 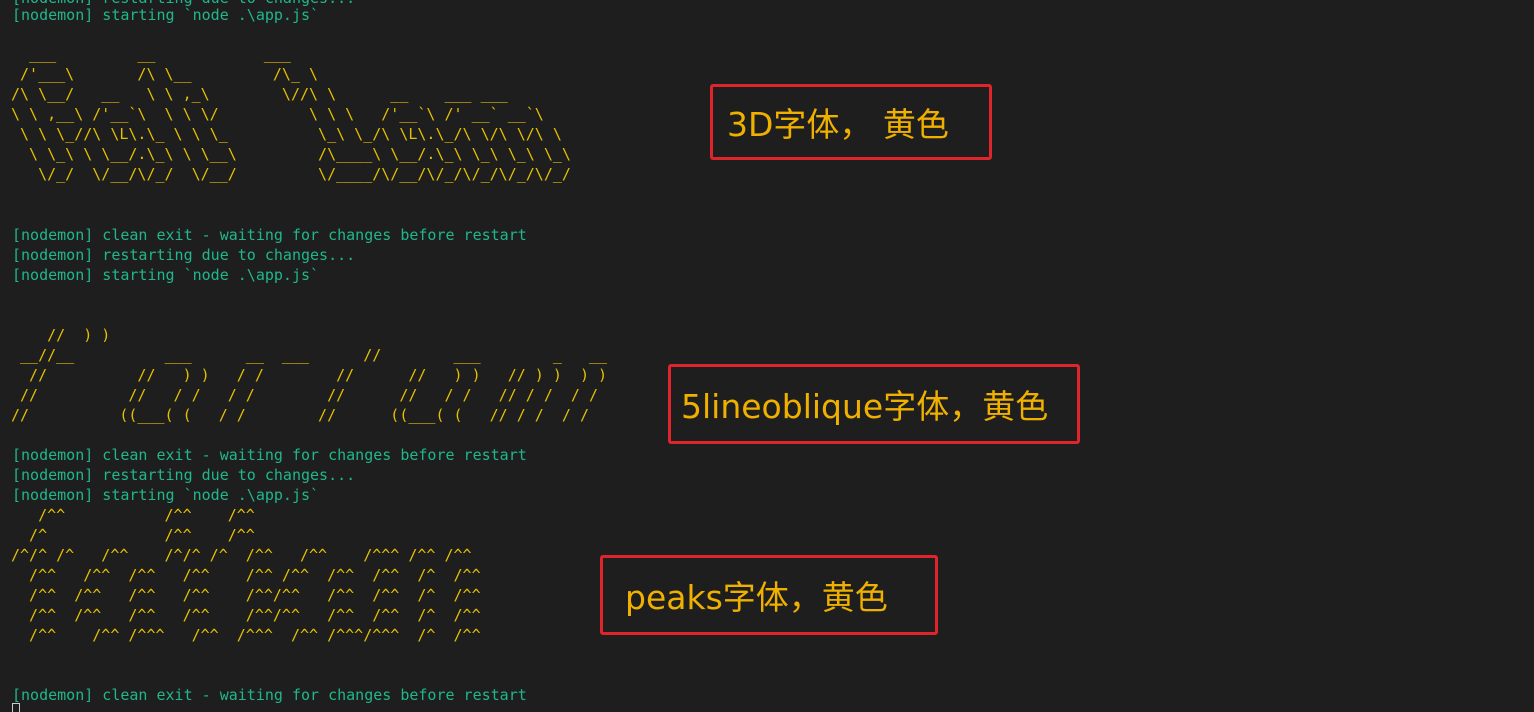 What do you see at coordinates (16, 707) in the screenshot?
I see `terminal-cursor` at bounding box center [16, 707].